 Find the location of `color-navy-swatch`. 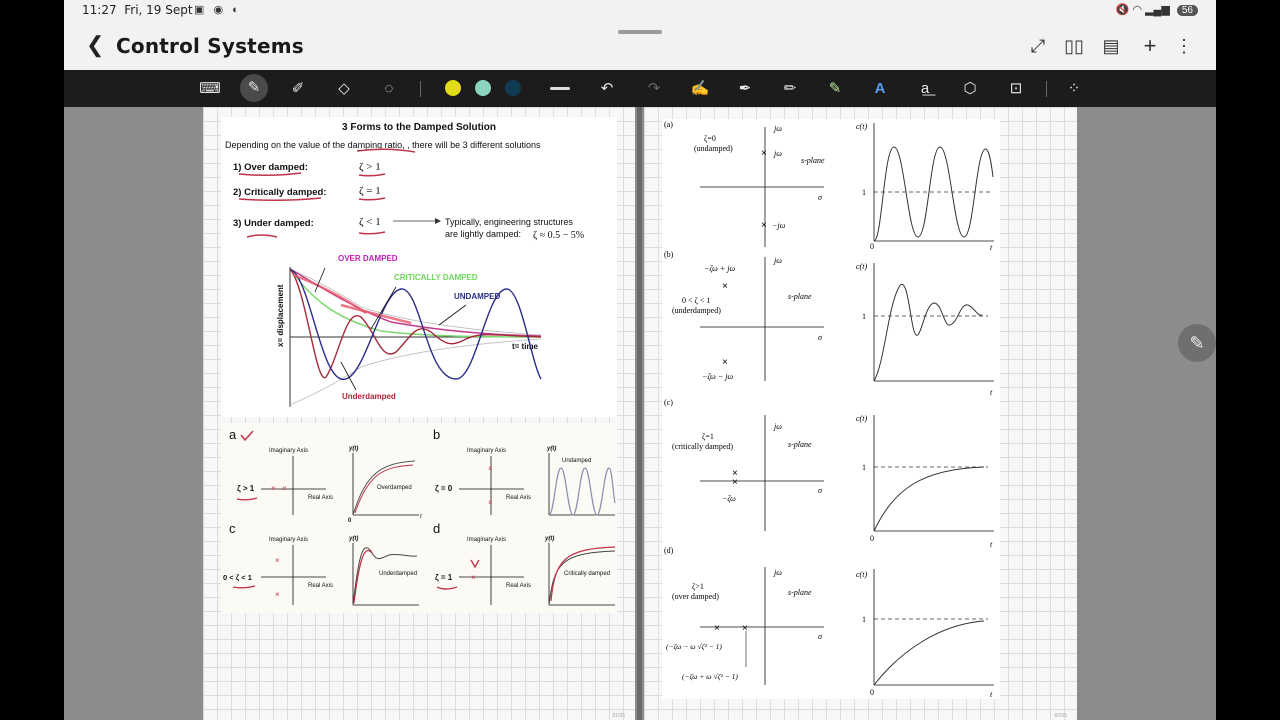

color-navy-swatch is located at coordinates (513, 88).